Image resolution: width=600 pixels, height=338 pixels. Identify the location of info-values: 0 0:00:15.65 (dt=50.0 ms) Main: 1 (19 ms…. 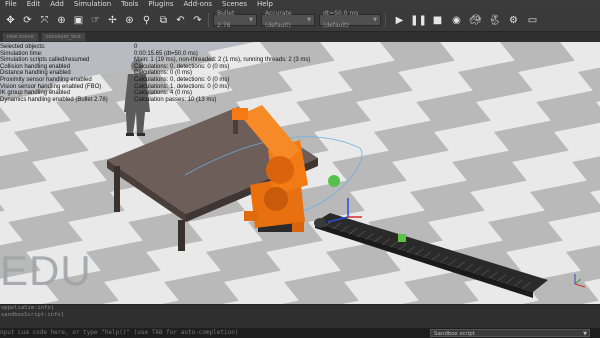
(234, 73).